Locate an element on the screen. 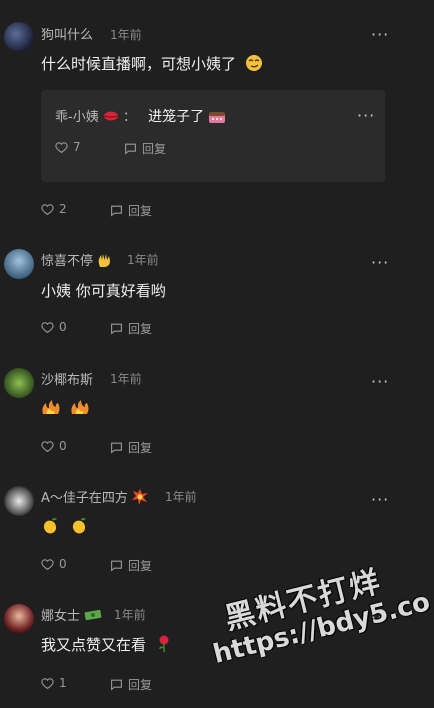 The height and width of the screenshot is (708, 434). like-count: 2 is located at coordinates (63, 209).